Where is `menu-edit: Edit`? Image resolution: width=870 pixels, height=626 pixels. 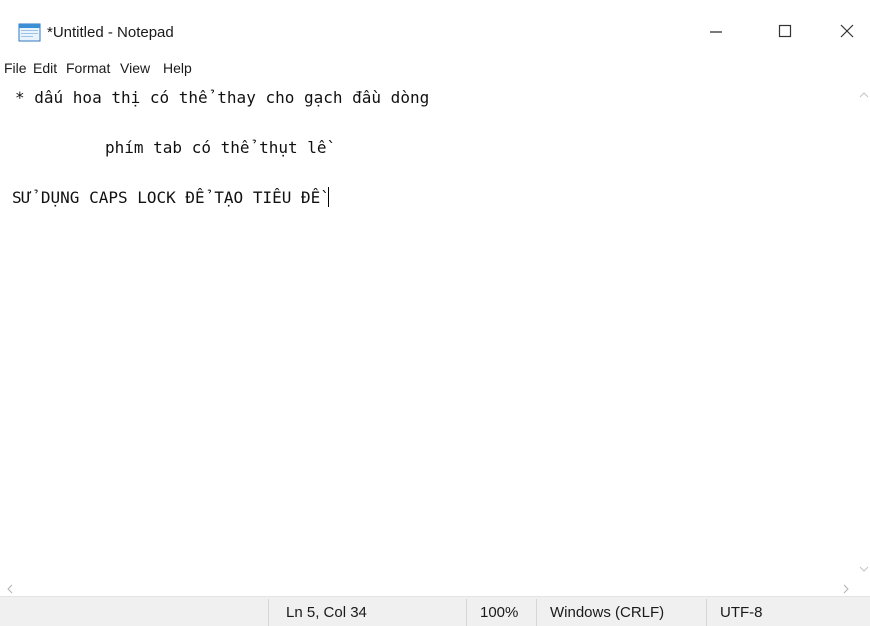
menu-edit: Edit is located at coordinates (45, 68).